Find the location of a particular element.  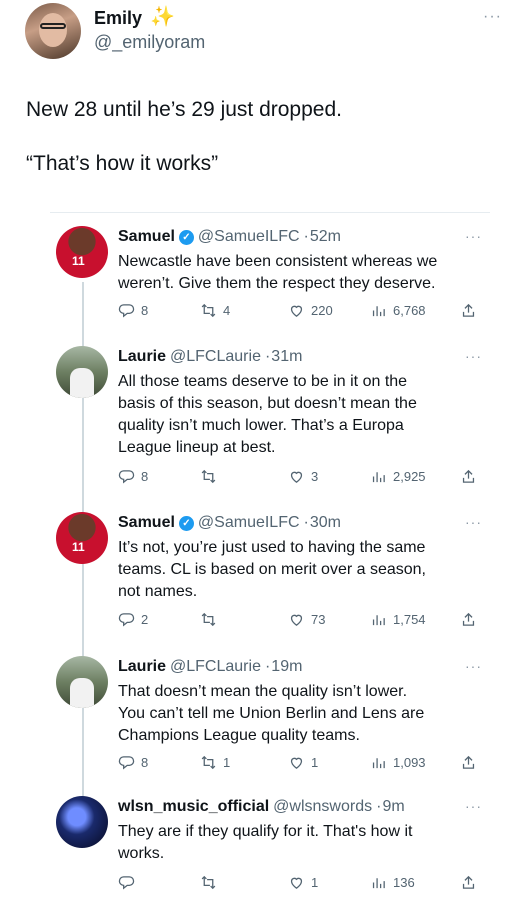

reply-header: Laurie @LFCLaurie ·31m is located at coordinates (210, 357).